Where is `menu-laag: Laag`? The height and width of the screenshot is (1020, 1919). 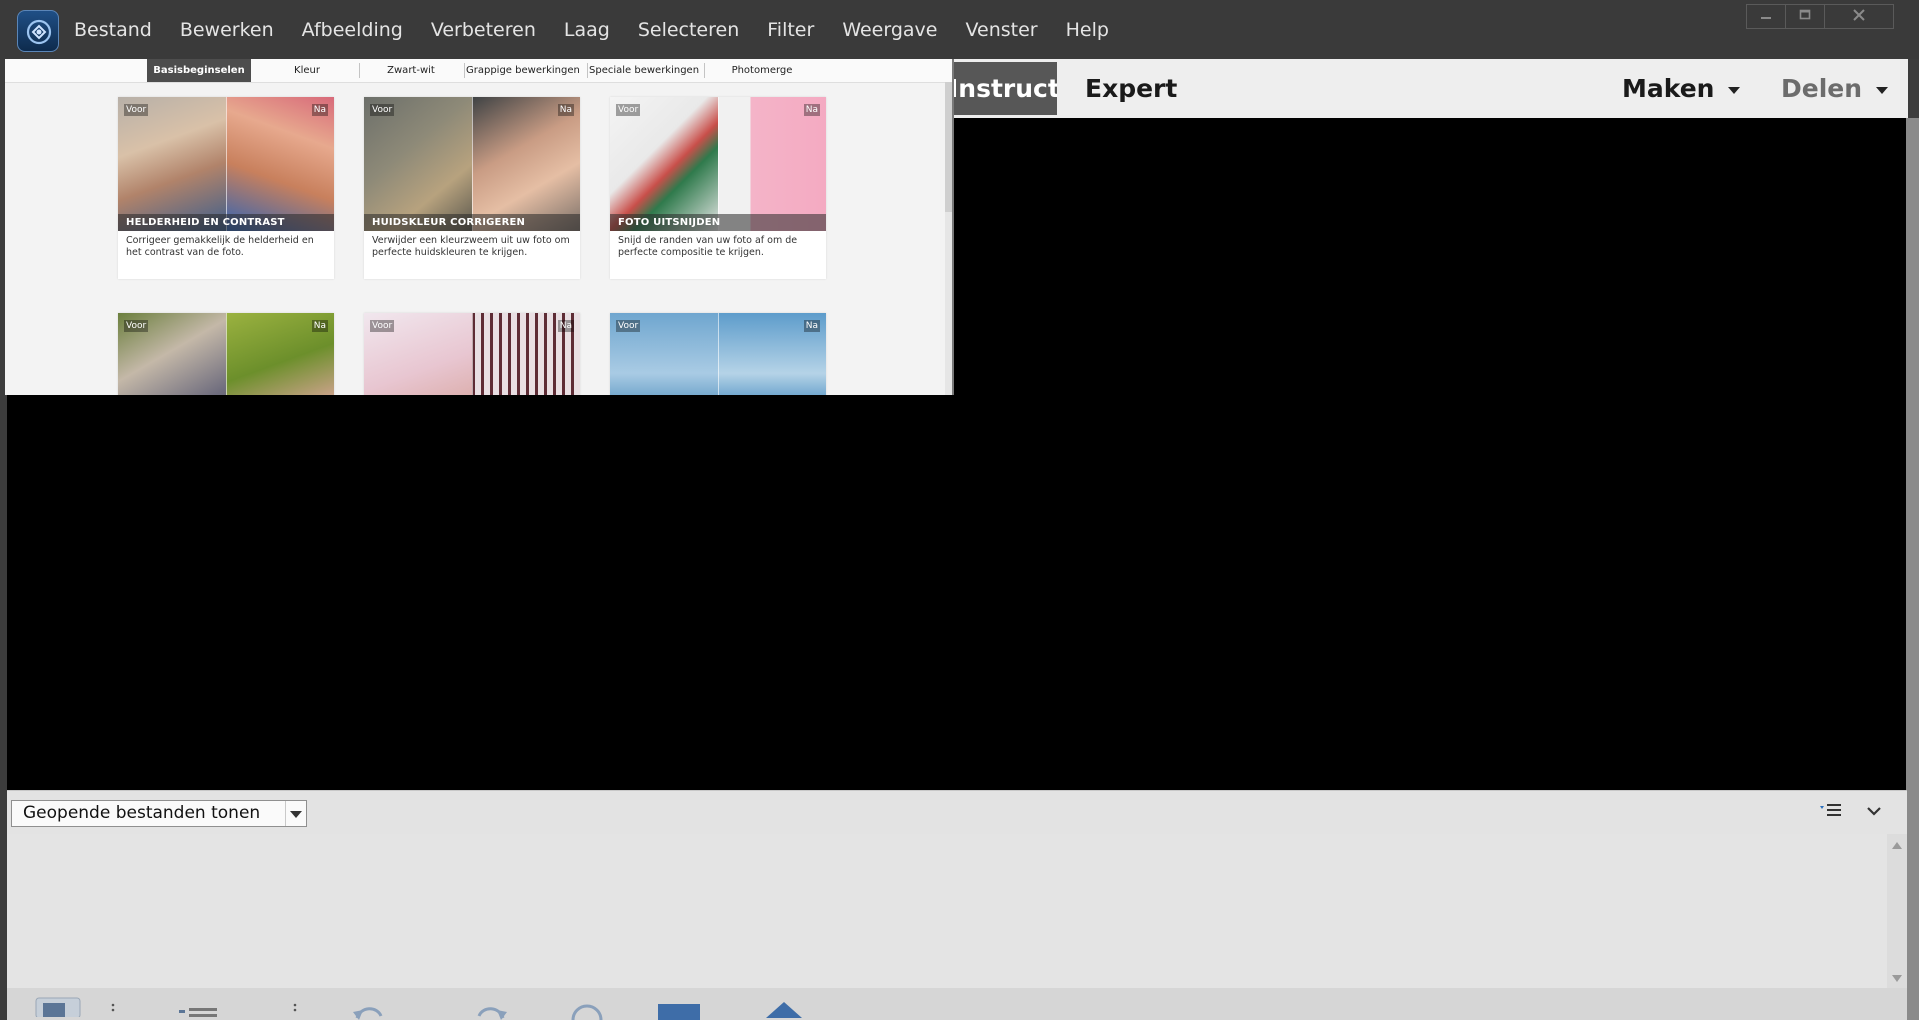
menu-laag: Laag is located at coordinates (587, 30).